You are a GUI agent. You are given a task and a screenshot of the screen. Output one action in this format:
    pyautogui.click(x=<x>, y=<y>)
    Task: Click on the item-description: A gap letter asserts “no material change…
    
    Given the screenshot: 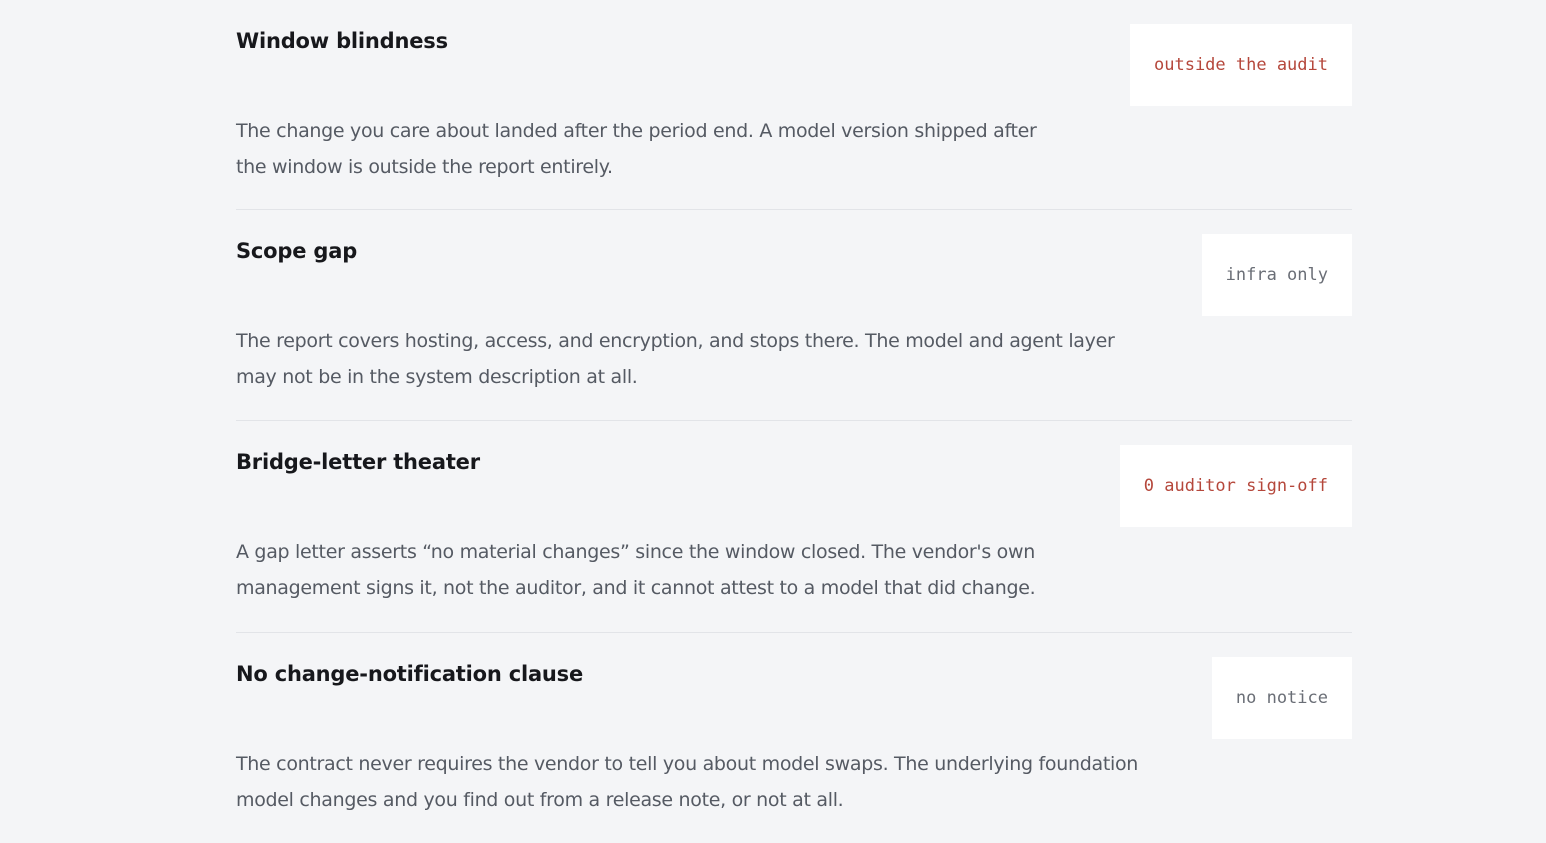 What is the action you would take?
    pyautogui.click(x=636, y=570)
    